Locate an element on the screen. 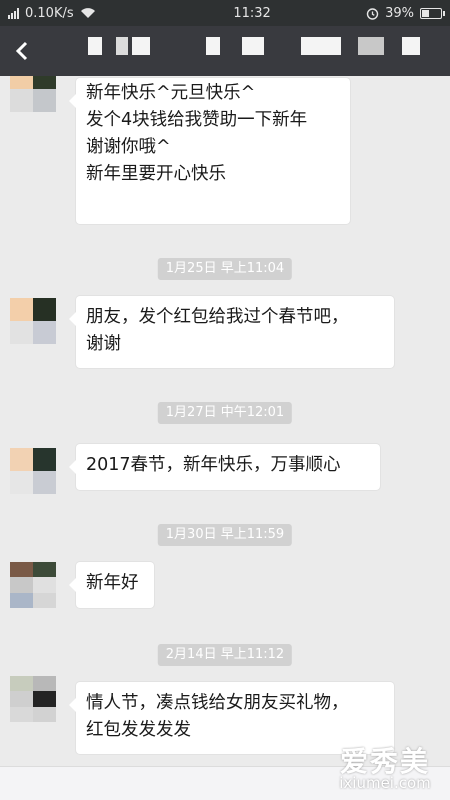  title-bar is located at coordinates (225, 51).